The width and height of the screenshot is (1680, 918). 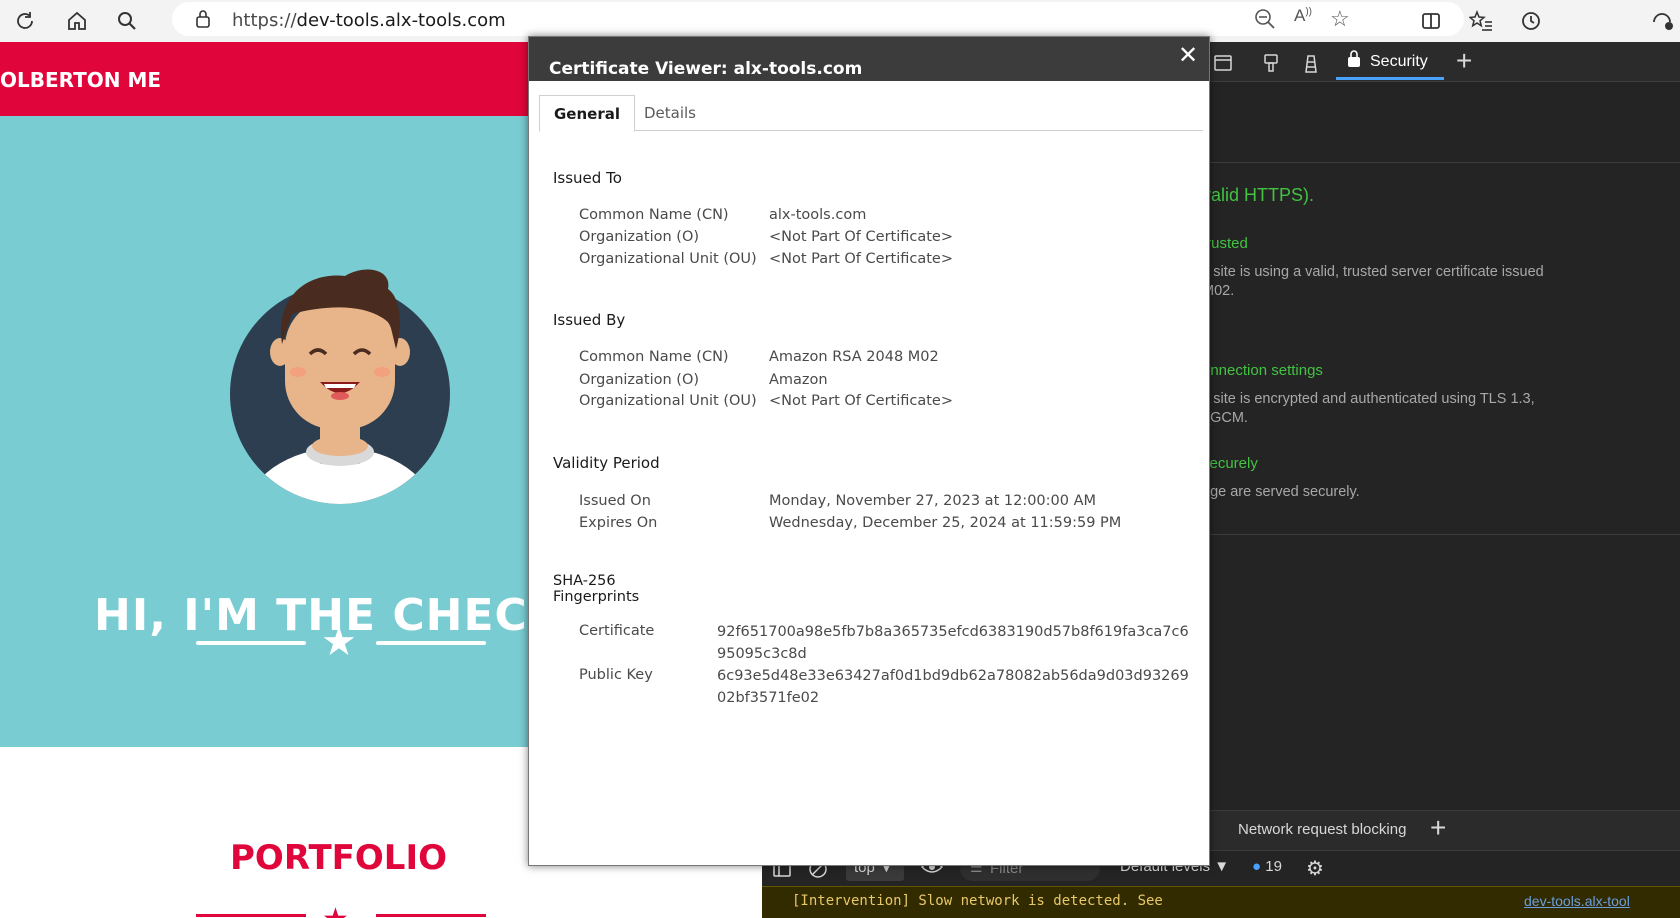 I want to click on read-aloud-icon: A)), so click(x=1303, y=16).